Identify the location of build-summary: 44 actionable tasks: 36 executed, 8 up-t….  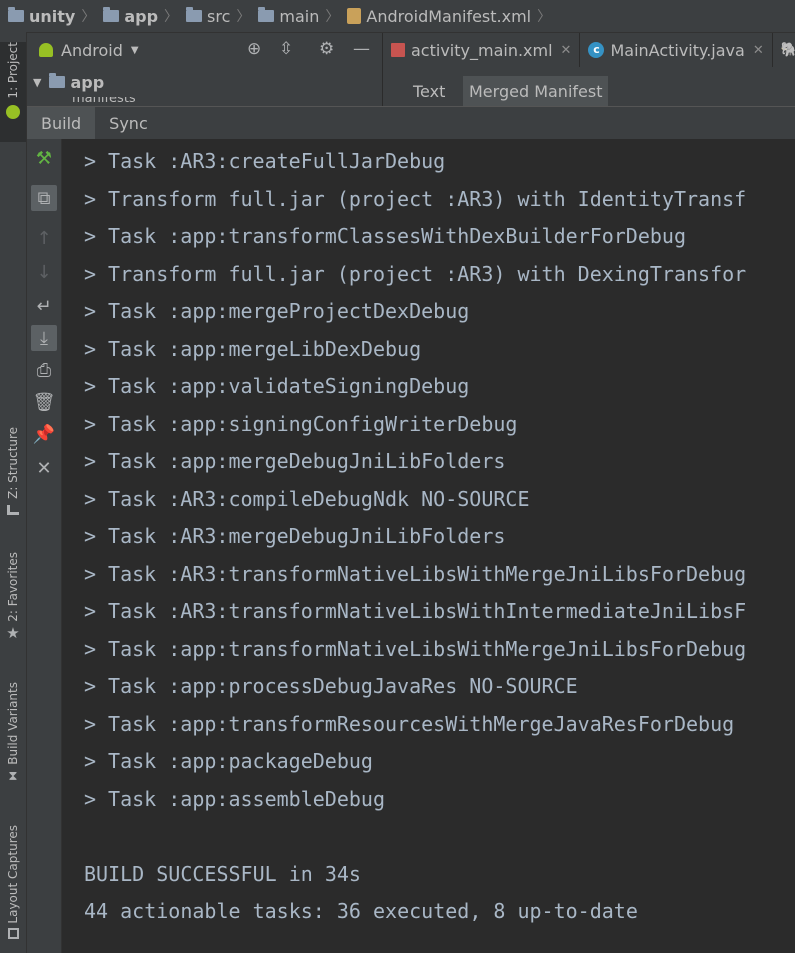
(361, 911).